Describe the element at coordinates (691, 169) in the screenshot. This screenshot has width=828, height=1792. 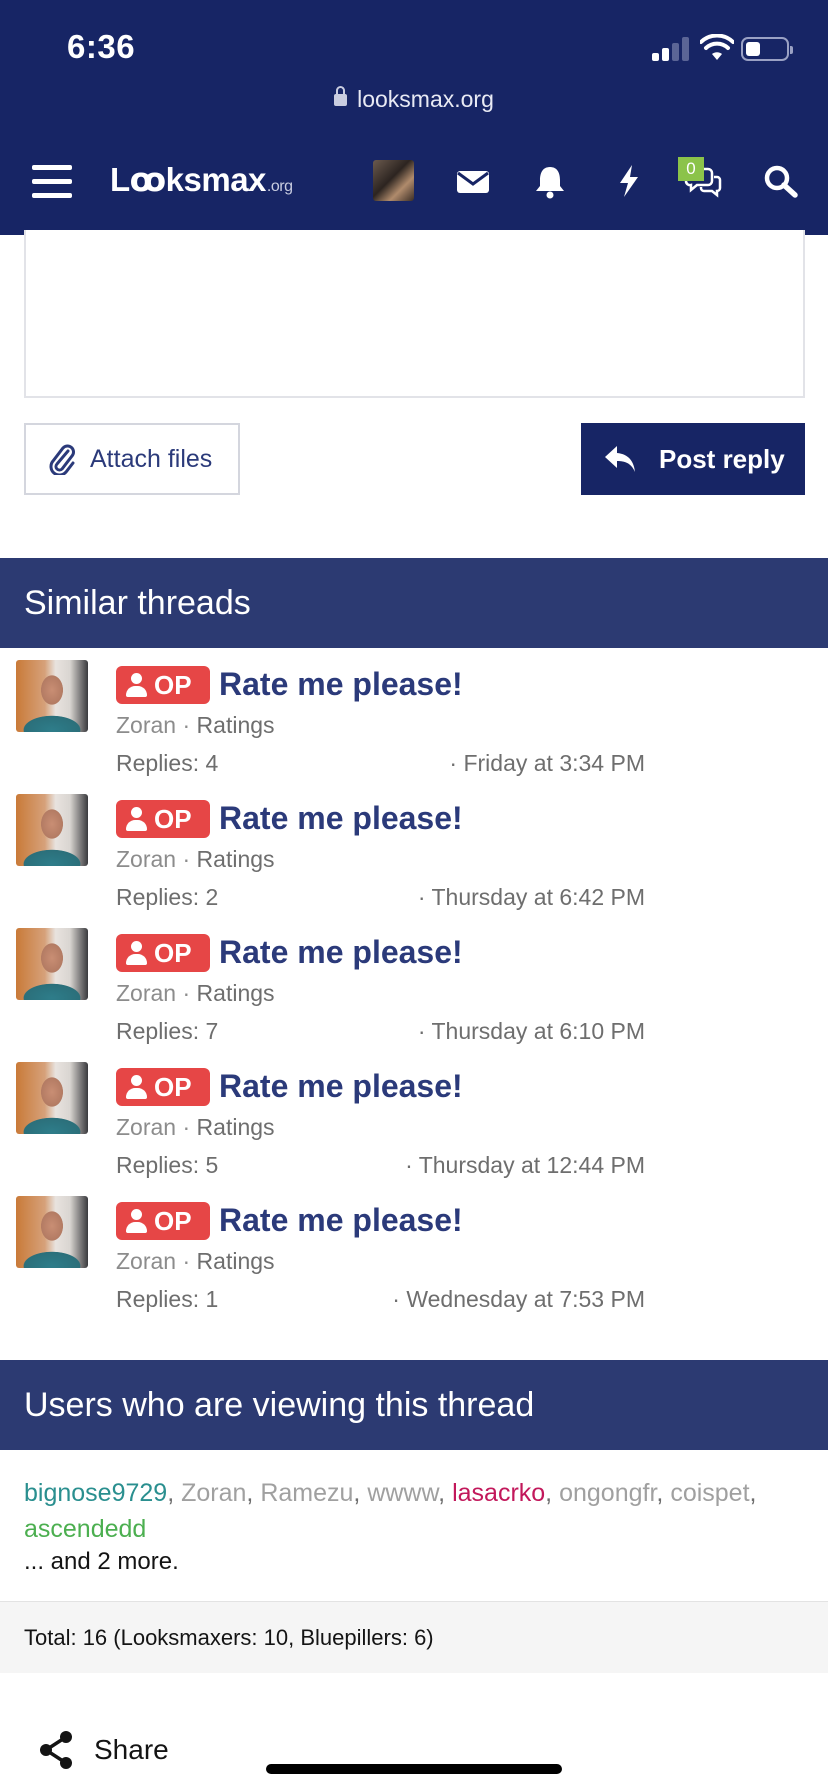
I see `conversations-badge: 0` at that location.